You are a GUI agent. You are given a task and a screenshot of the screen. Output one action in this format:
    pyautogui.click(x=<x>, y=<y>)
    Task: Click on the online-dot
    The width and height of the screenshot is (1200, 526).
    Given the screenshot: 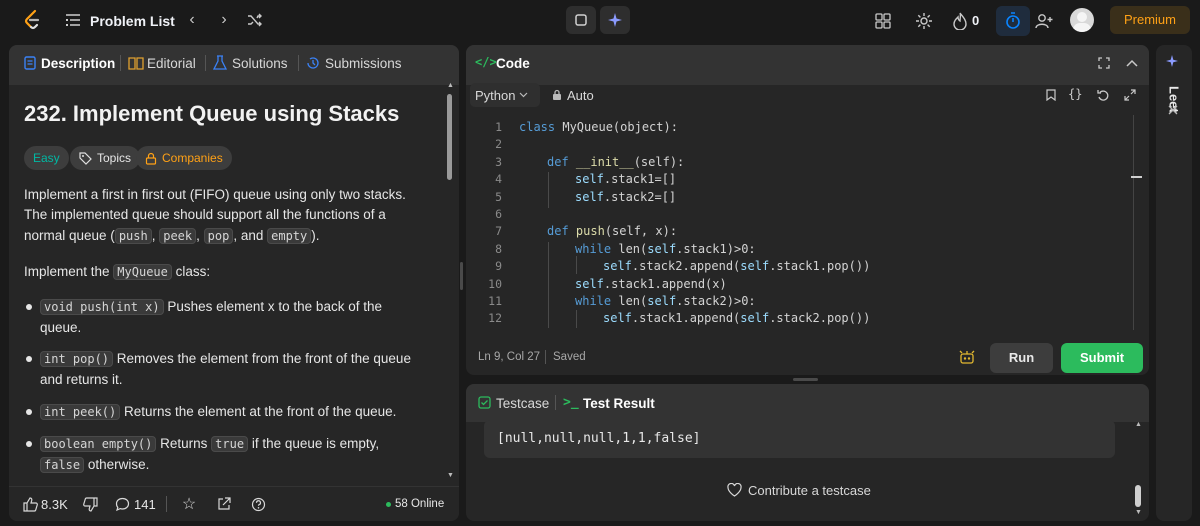 What is the action you would take?
    pyautogui.click(x=388, y=504)
    